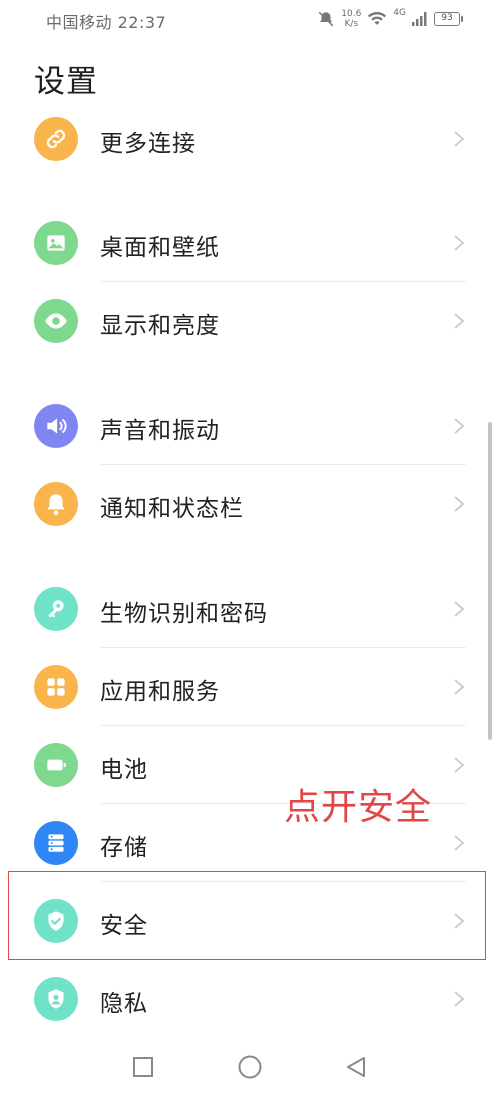 The height and width of the screenshot is (1097, 500). I want to click on navigation-bar, so click(250, 1069).